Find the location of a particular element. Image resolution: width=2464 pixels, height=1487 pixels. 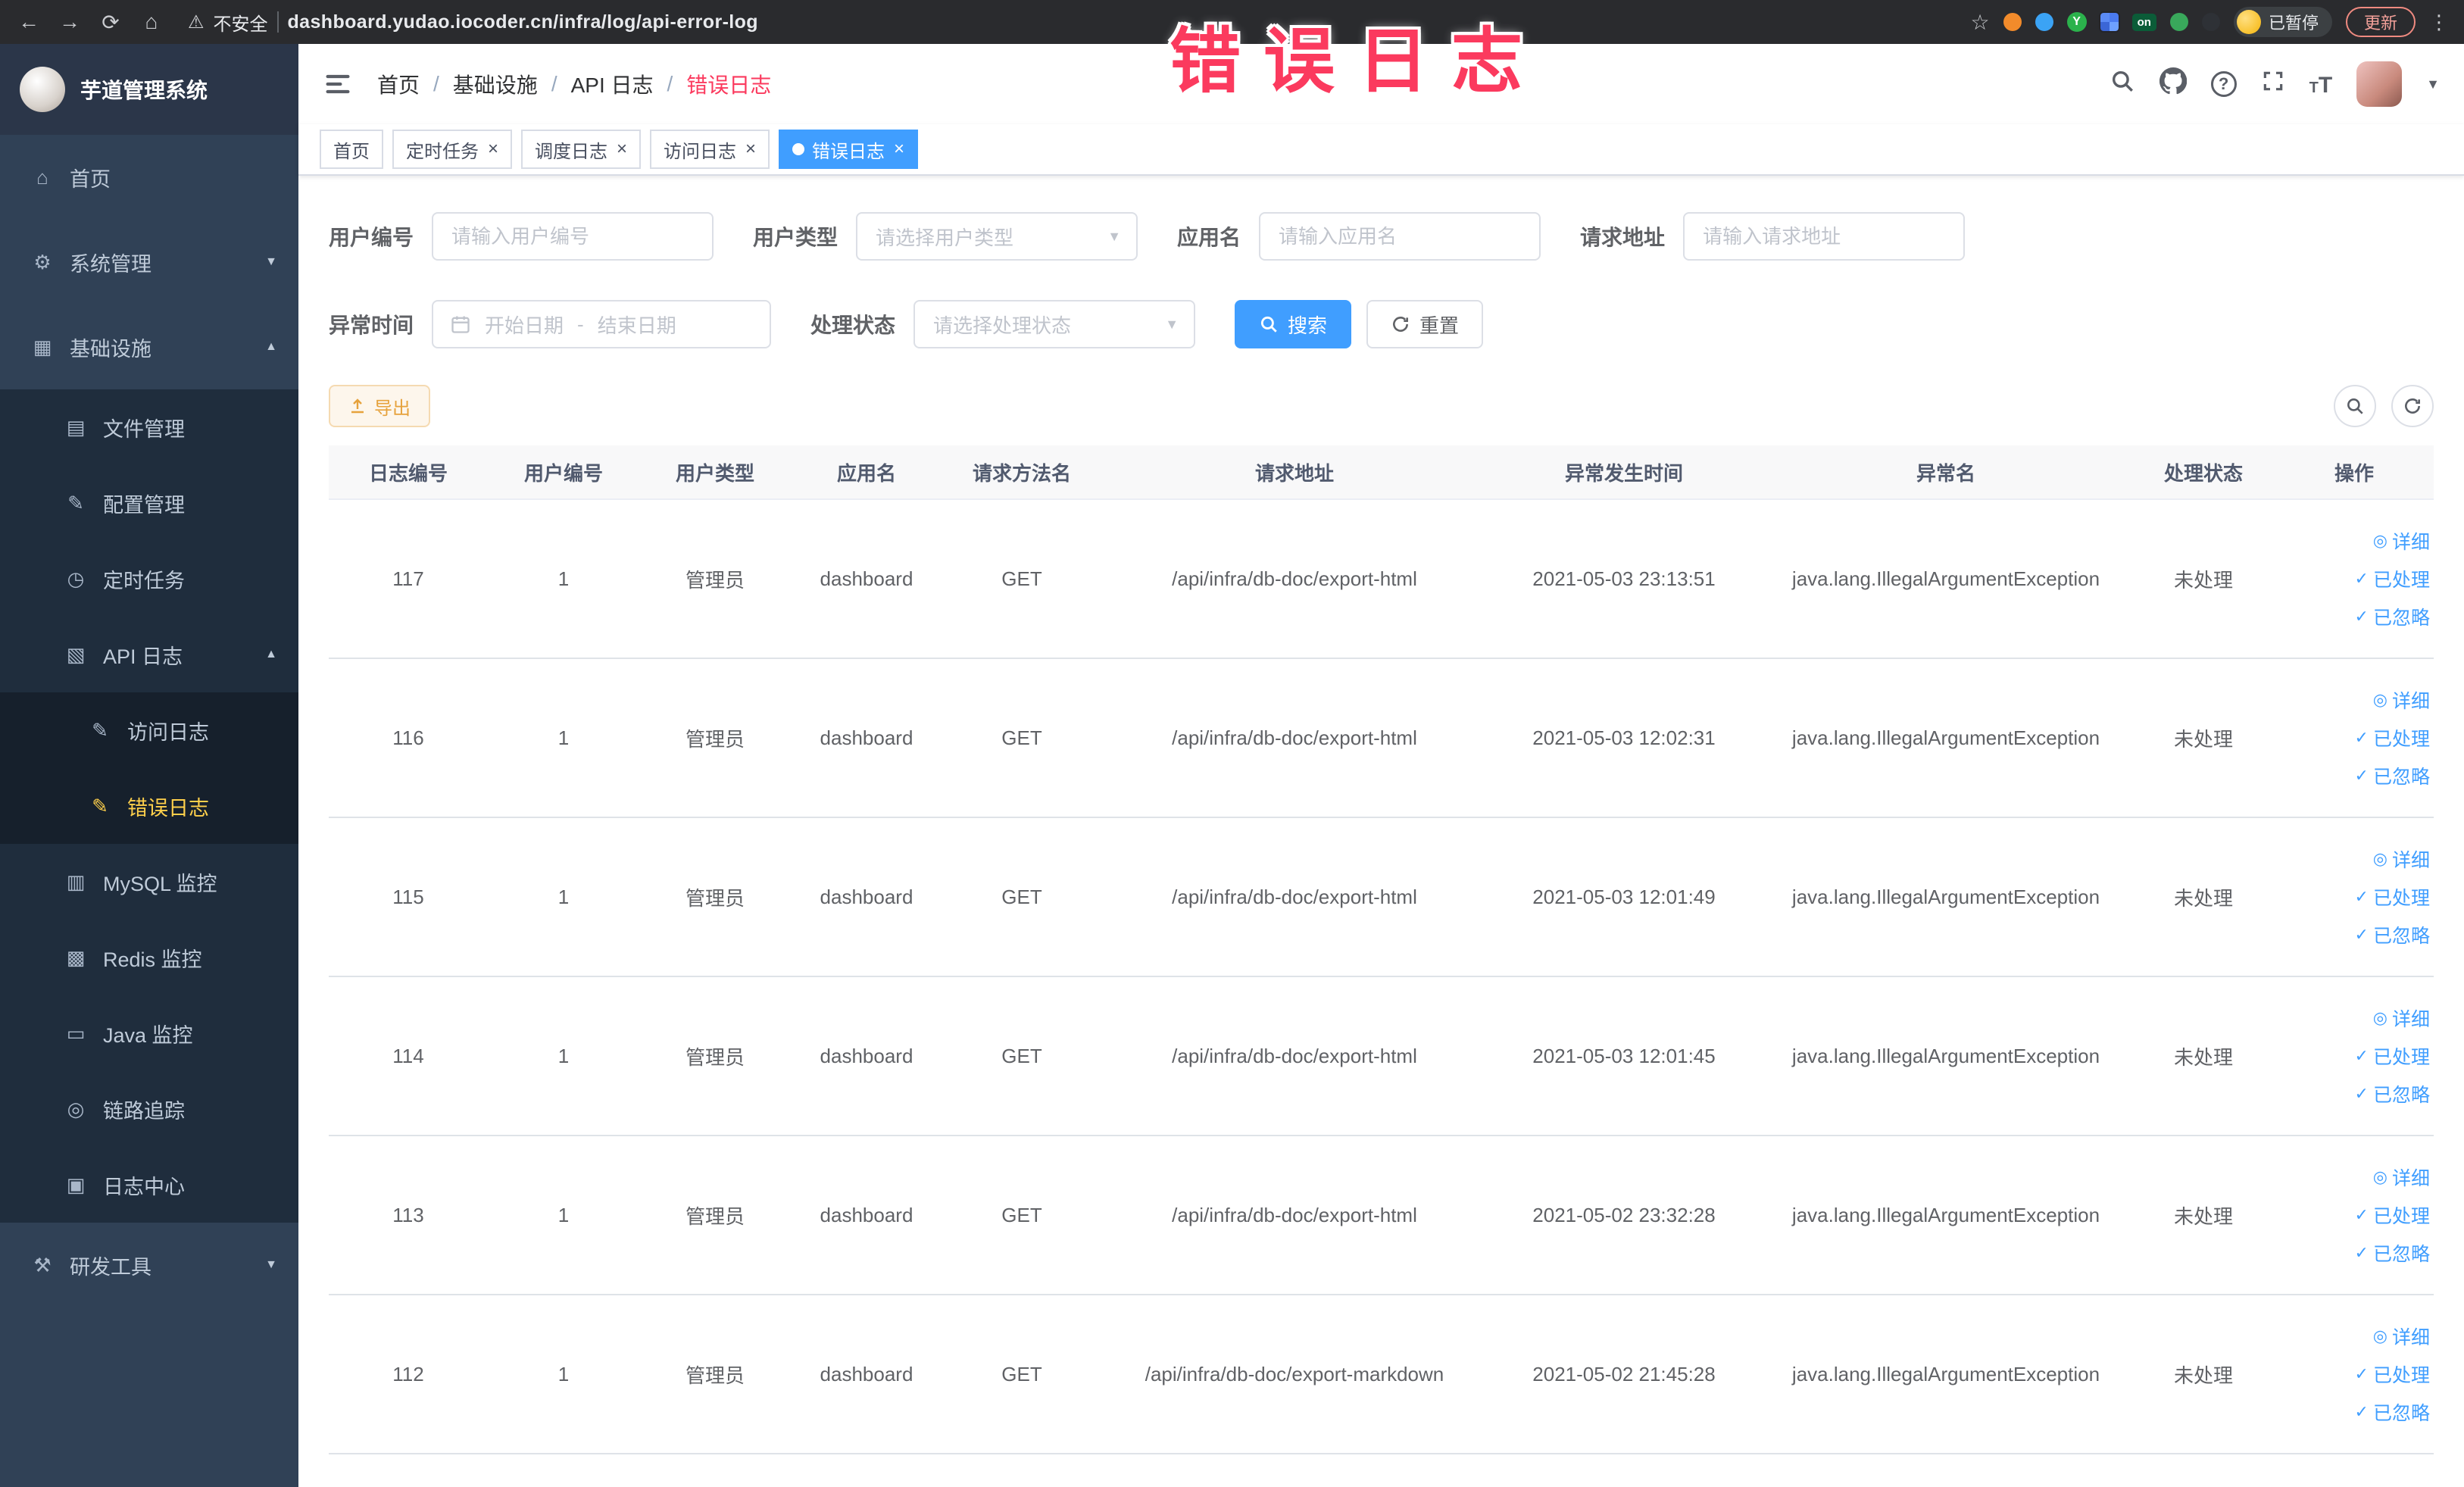

sidebar-item-config-mgmt: ✎ 配置管理 is located at coordinates (149, 503).